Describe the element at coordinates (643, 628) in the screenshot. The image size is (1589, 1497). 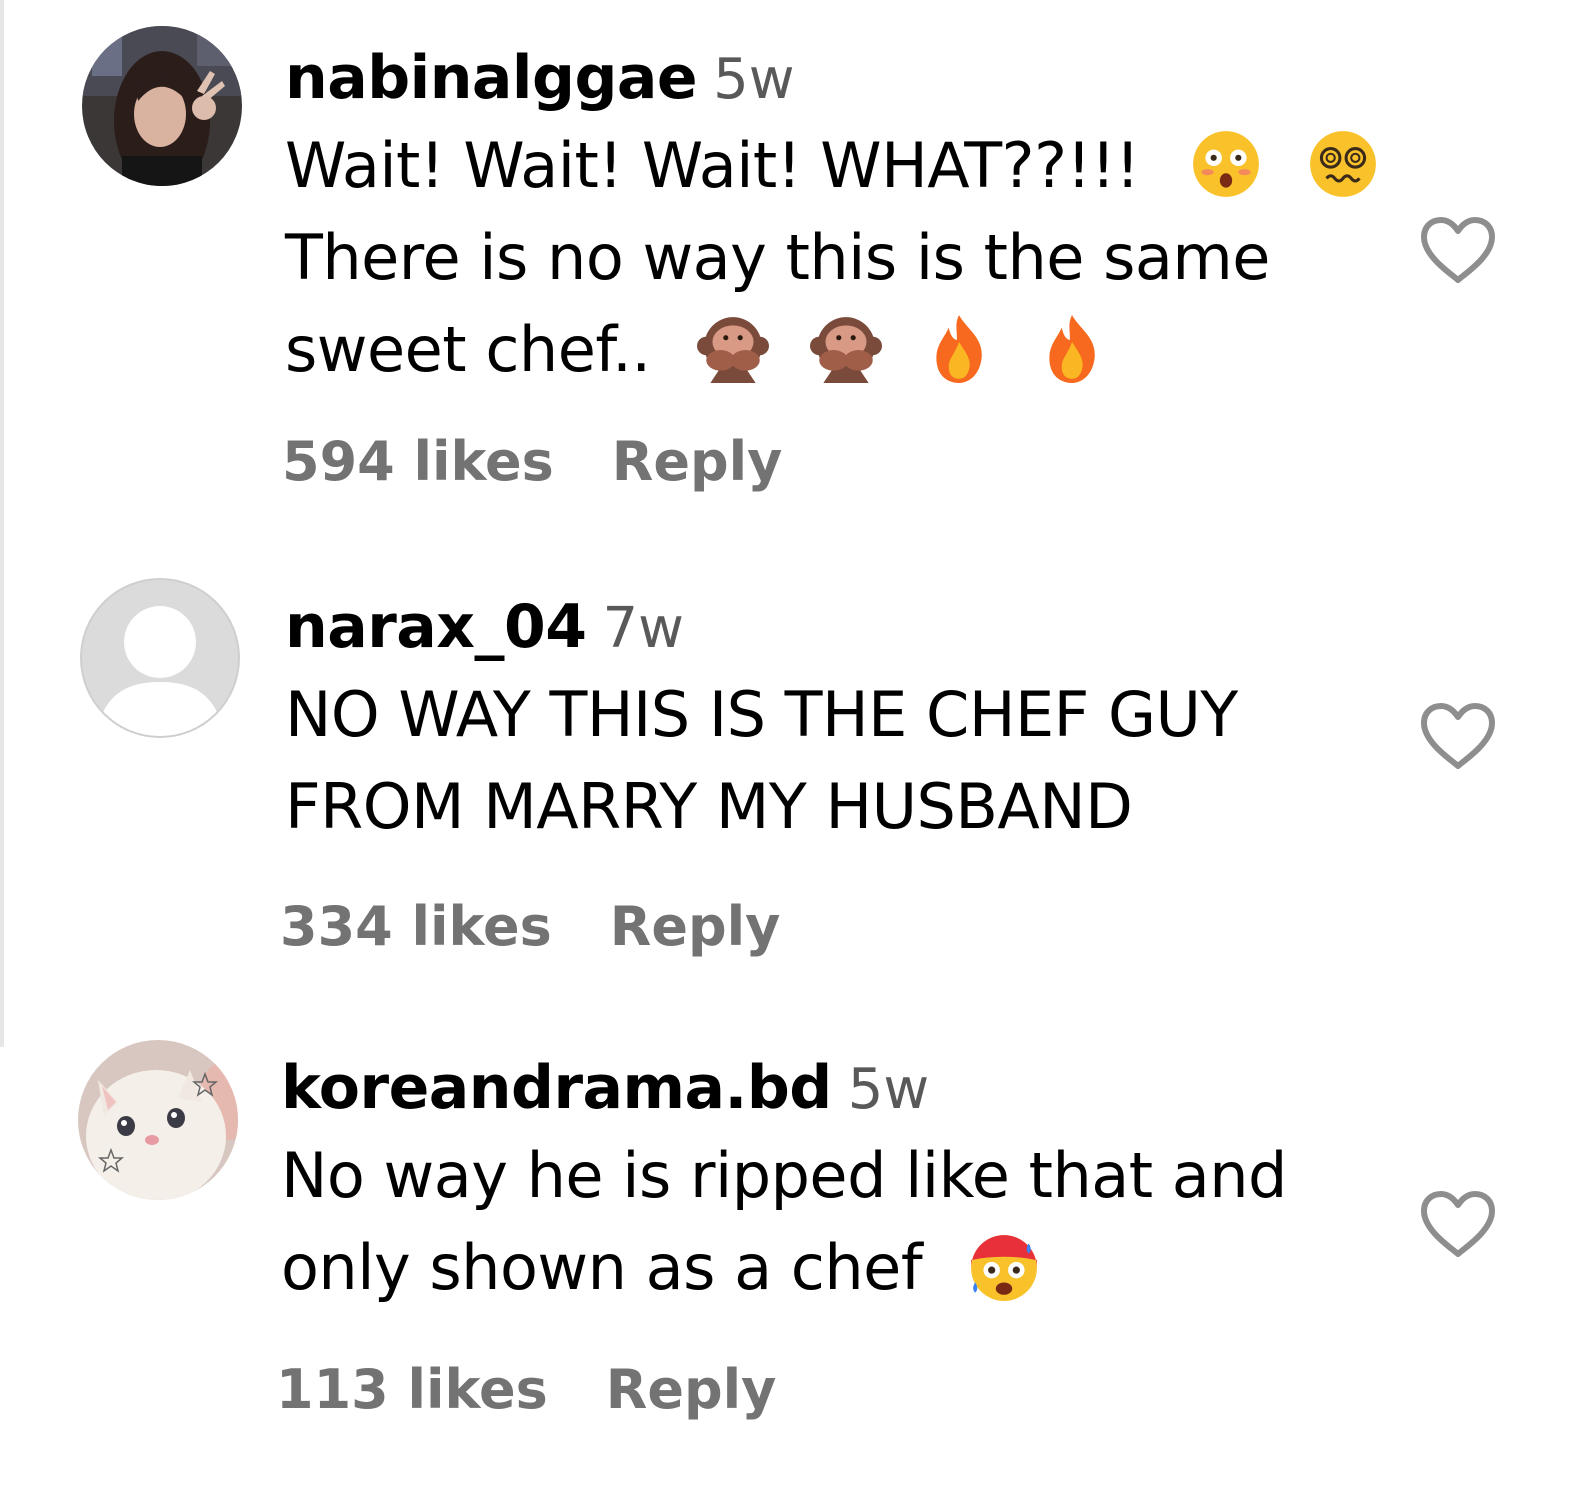
I see `comment-time: 7w` at that location.